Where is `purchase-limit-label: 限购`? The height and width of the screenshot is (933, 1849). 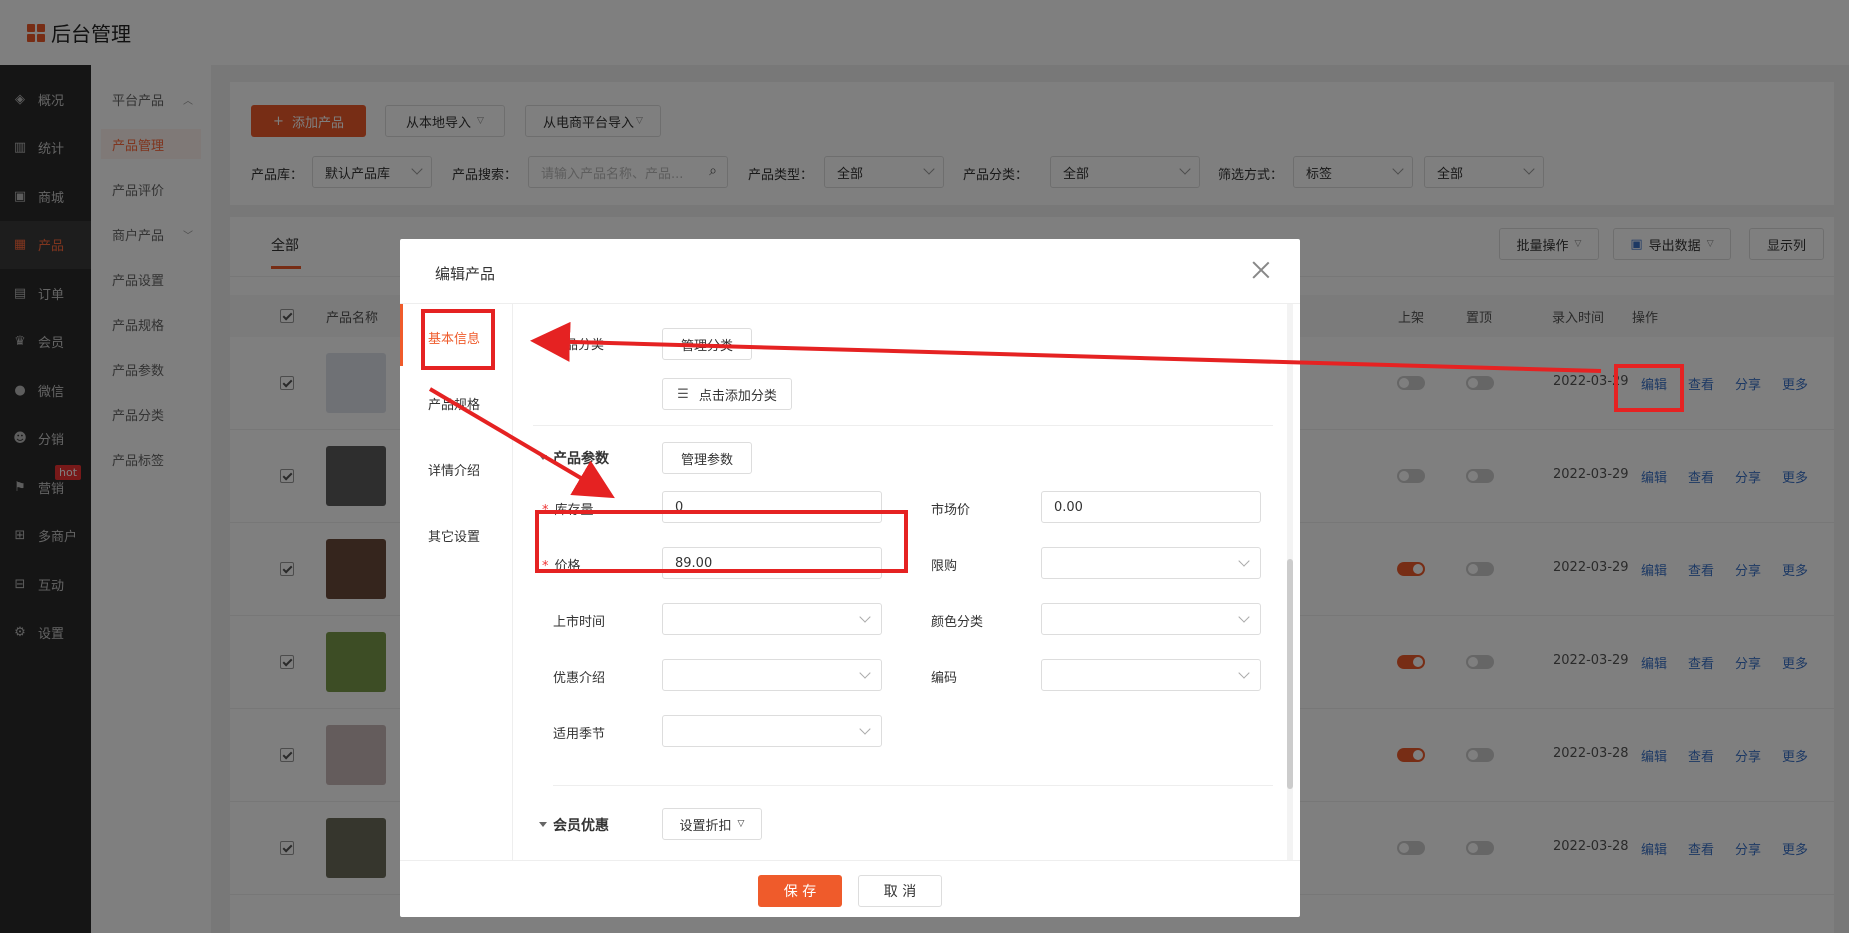
purchase-limit-label: 限购 is located at coordinates (944, 566).